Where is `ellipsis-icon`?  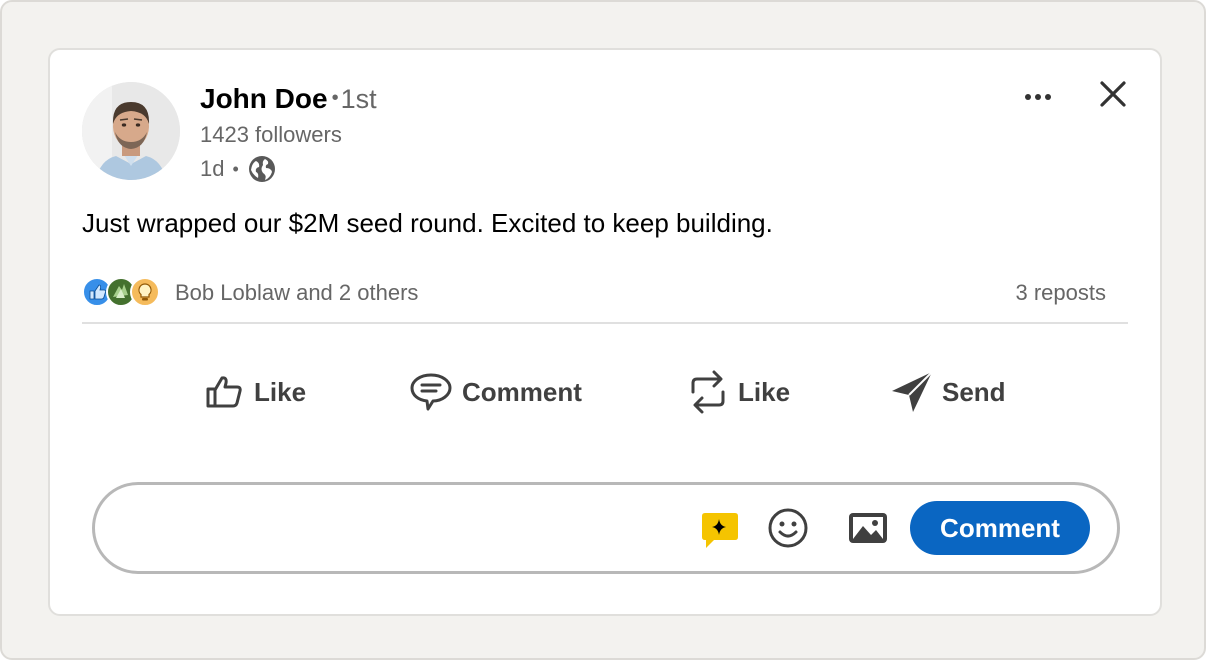
ellipsis-icon is located at coordinates (1038, 97).